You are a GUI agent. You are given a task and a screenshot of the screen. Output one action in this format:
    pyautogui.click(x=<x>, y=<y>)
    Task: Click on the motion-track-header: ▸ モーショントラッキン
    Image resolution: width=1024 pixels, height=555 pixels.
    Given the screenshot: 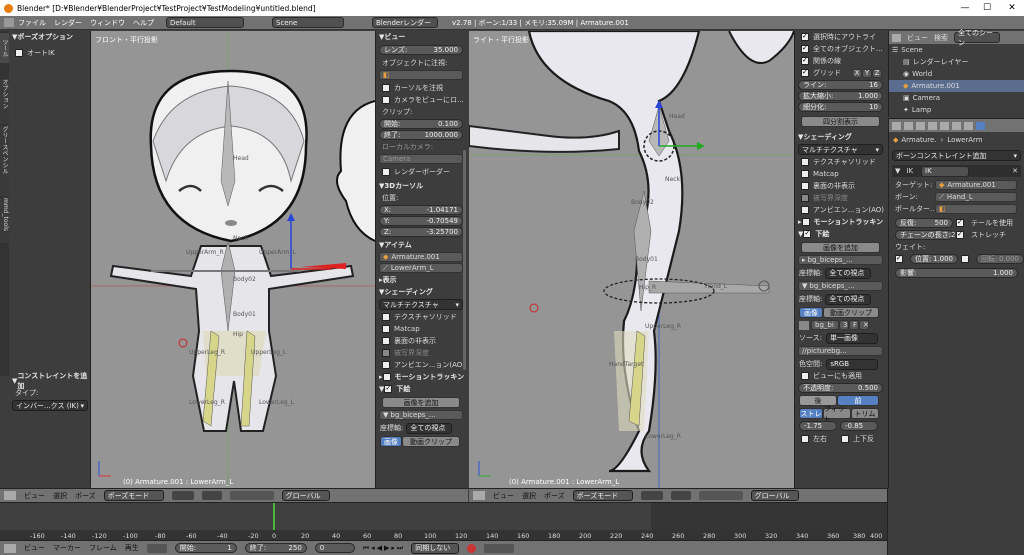 What is the action you would take?
    pyautogui.click(x=421, y=377)
    